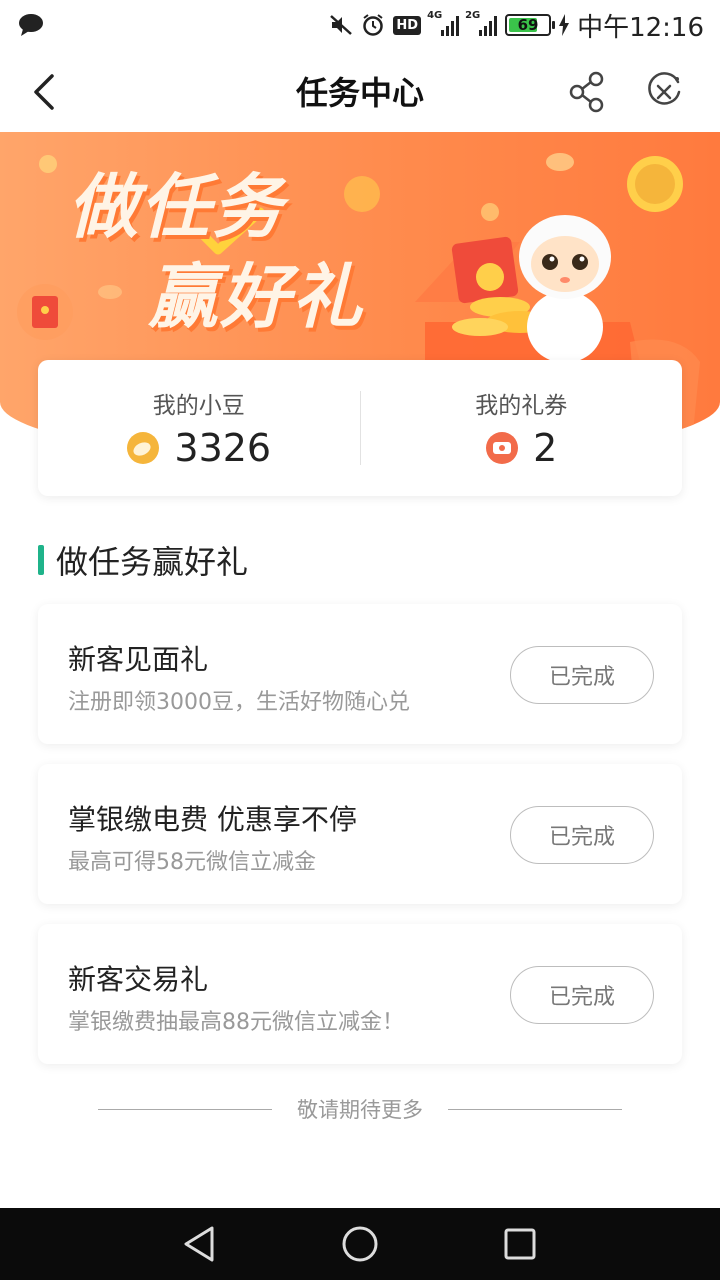 This screenshot has height=1280, width=720. I want to click on system-nav-bar, so click(360, 1244).